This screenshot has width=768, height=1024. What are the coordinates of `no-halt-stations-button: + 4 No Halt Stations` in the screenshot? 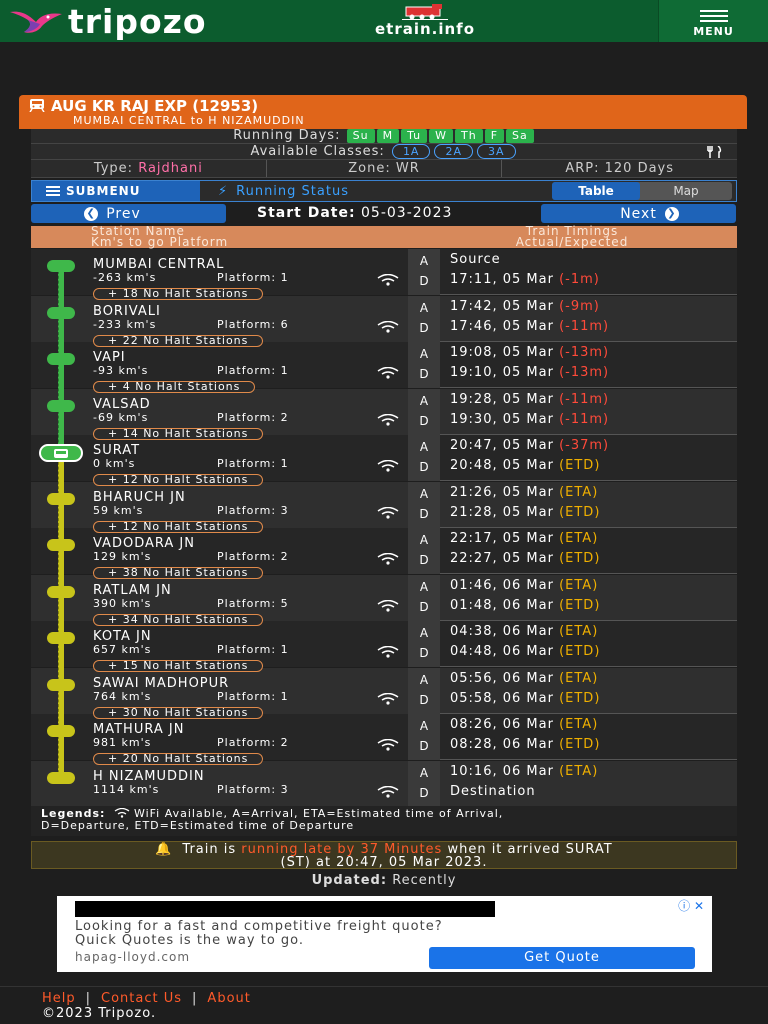 It's located at (174, 387).